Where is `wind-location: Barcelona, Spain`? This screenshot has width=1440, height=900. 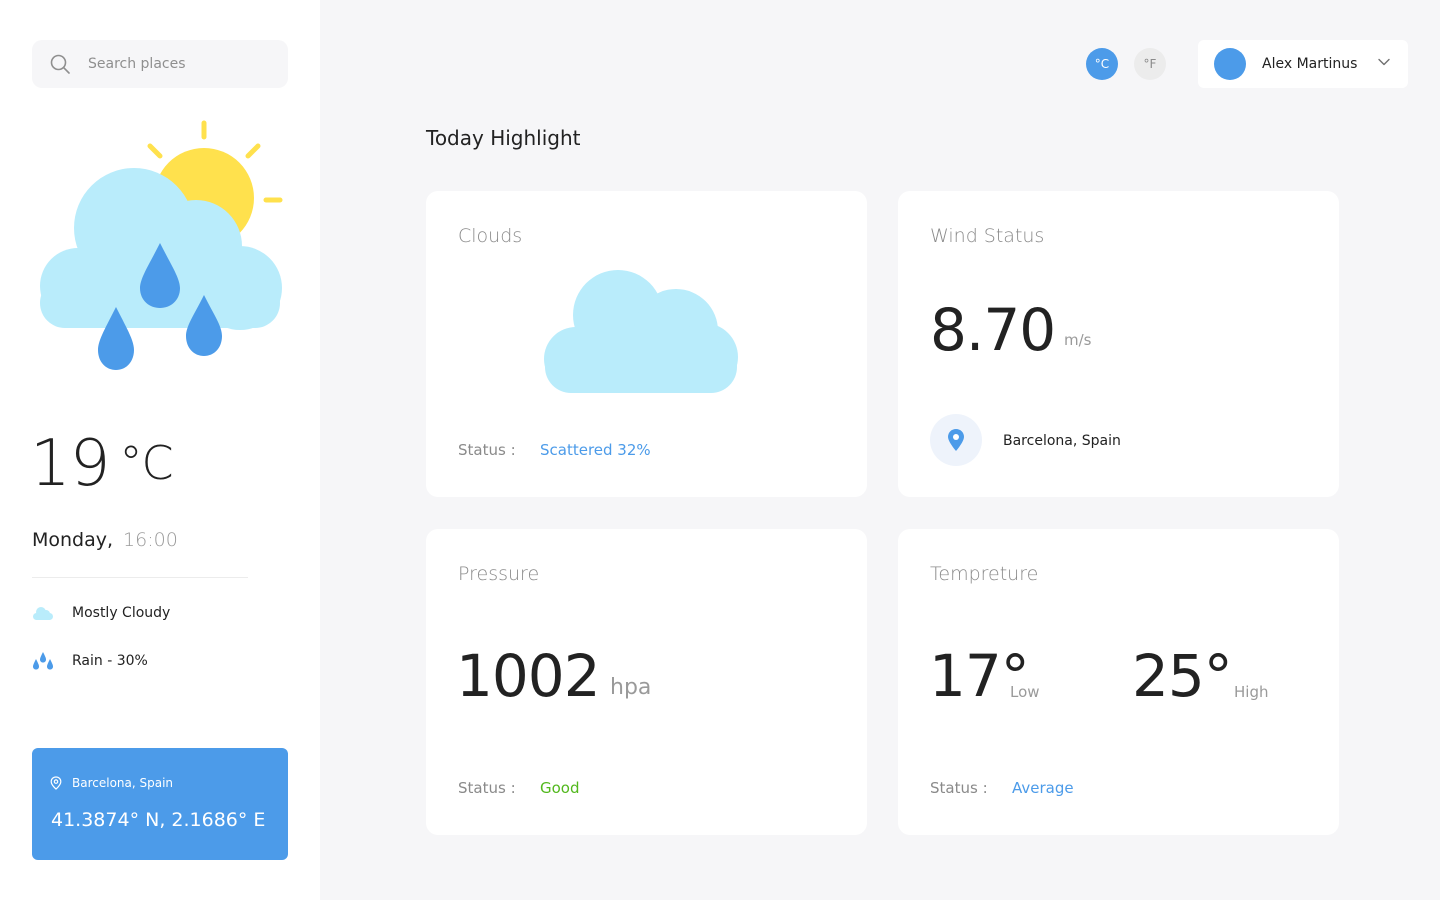 wind-location: Barcelona, Spain is located at coordinates (1062, 441).